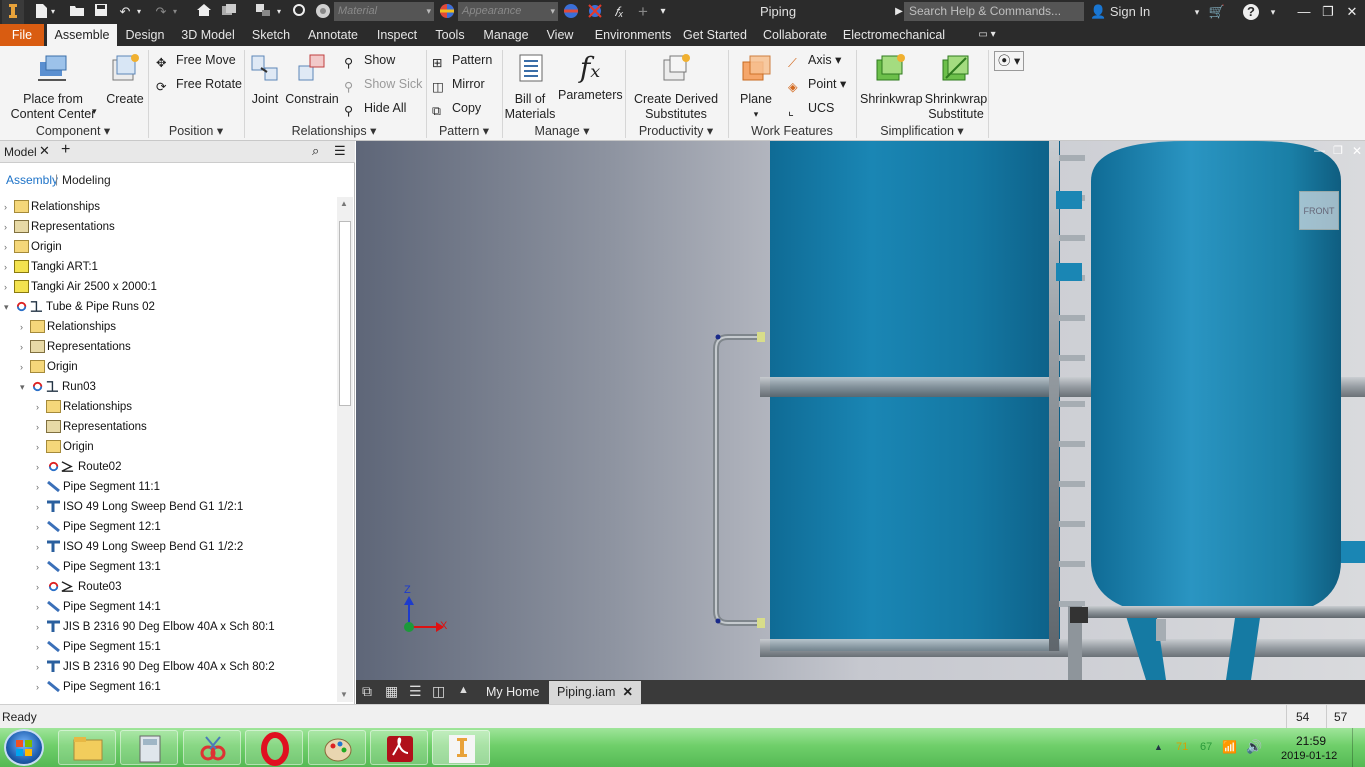 The image size is (1365, 767). What do you see at coordinates (51, 267) in the screenshot?
I see `tree-item: › Tangki ART:1` at bounding box center [51, 267].